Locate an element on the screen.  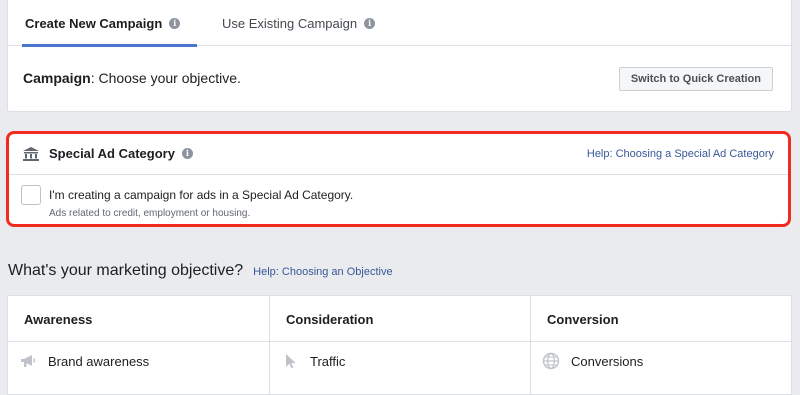
tab-use-existing-campaign: Use Existing Campaign i is located at coordinates (299, 23).